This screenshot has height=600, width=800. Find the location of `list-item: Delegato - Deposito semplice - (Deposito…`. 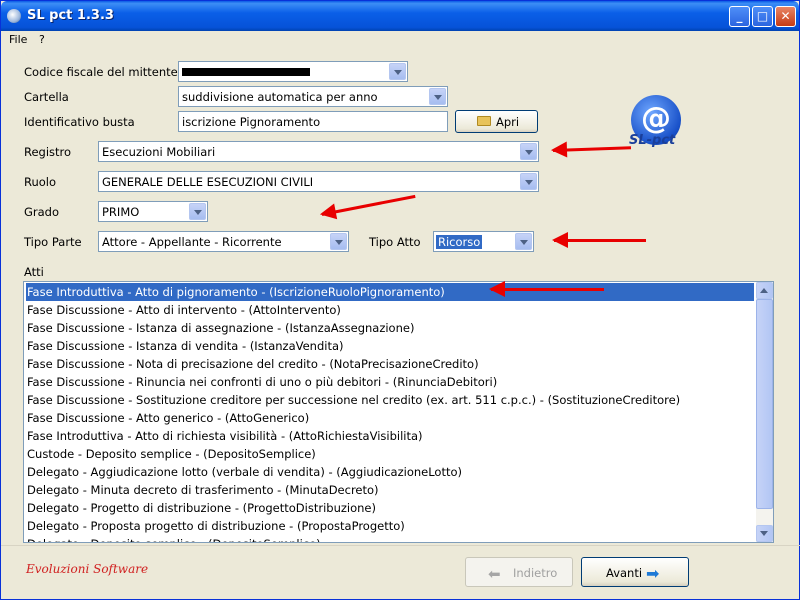

list-item: Delegato - Deposito semplice - (Deposito… is located at coordinates (390, 538).